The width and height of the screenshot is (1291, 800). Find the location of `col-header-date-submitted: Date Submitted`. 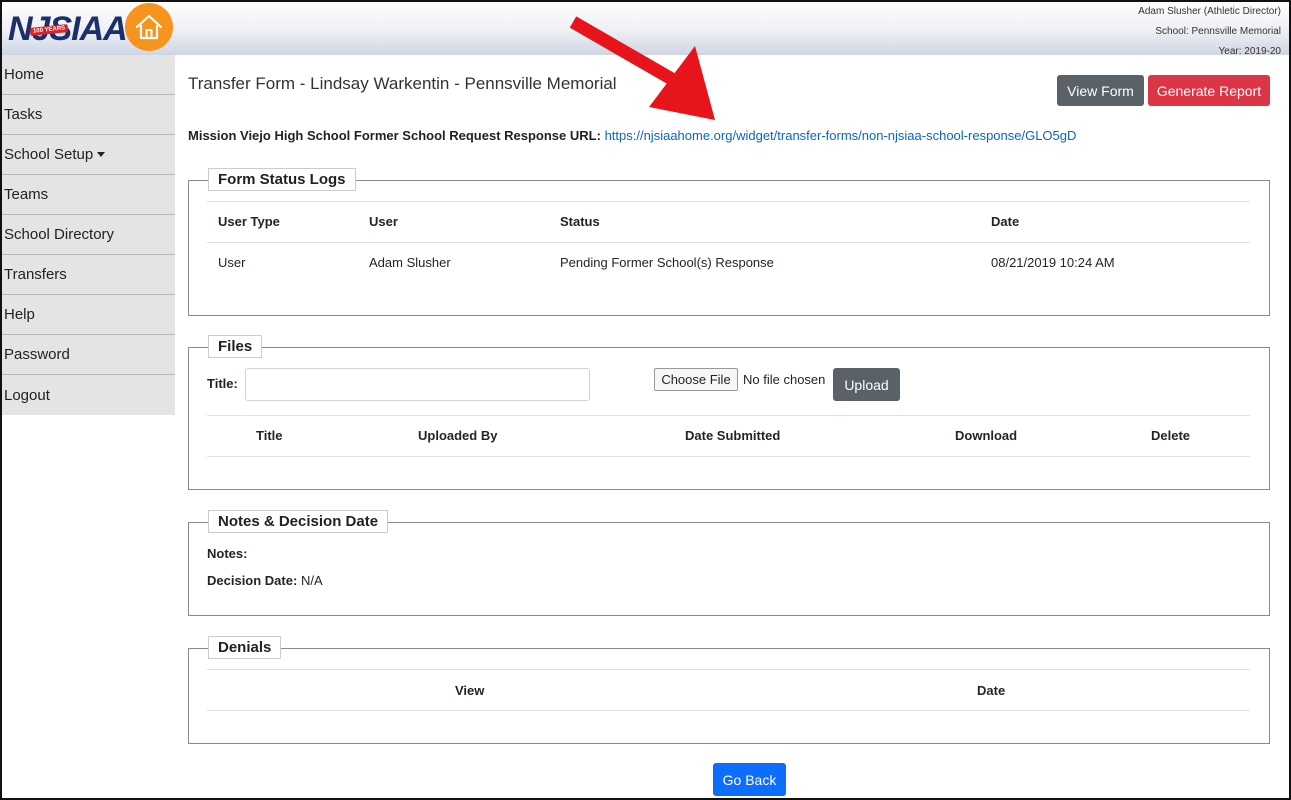

col-header-date-submitted: Date Submitted is located at coordinates (733, 435).